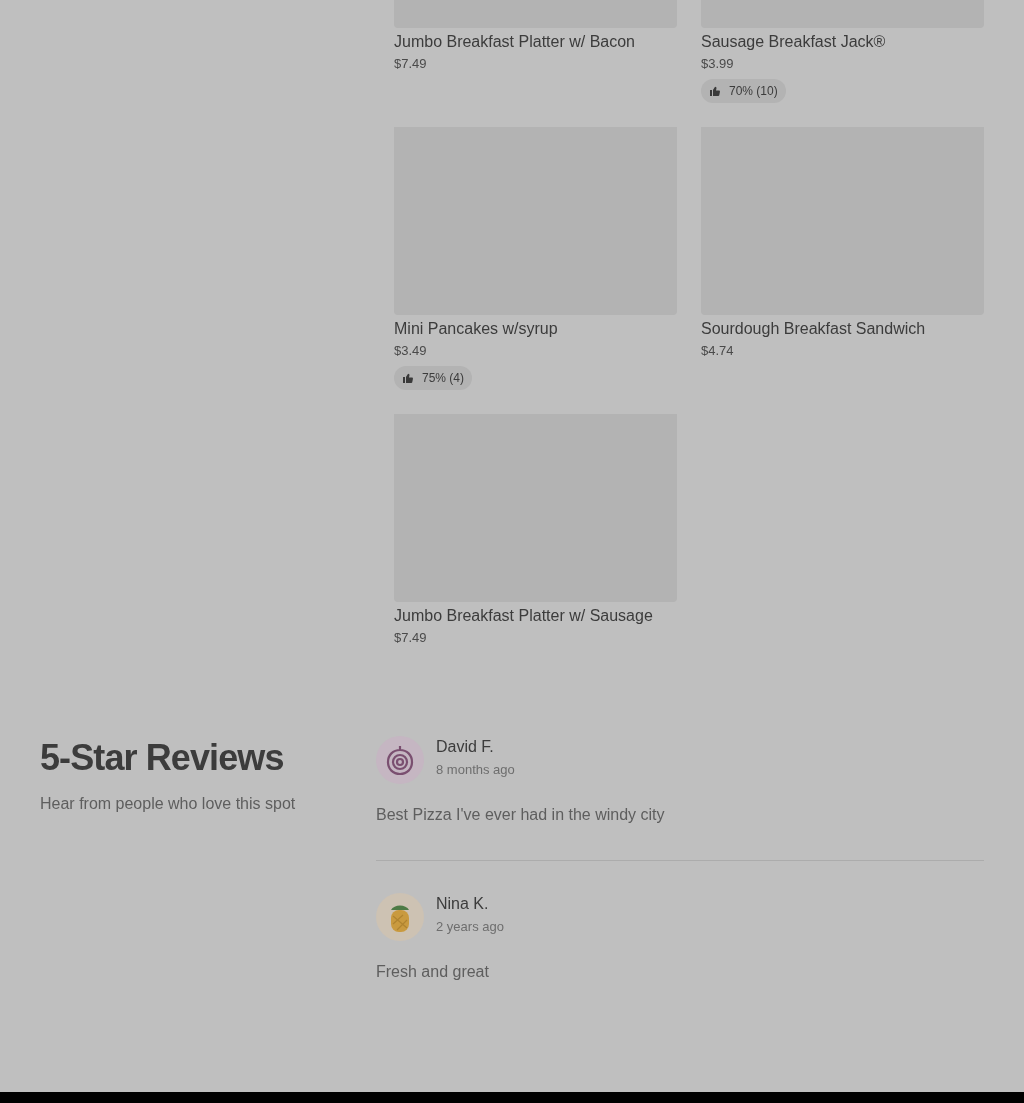  Describe the element at coordinates (753, 91) in the screenshot. I see `rating-text: 70% (10)` at that location.